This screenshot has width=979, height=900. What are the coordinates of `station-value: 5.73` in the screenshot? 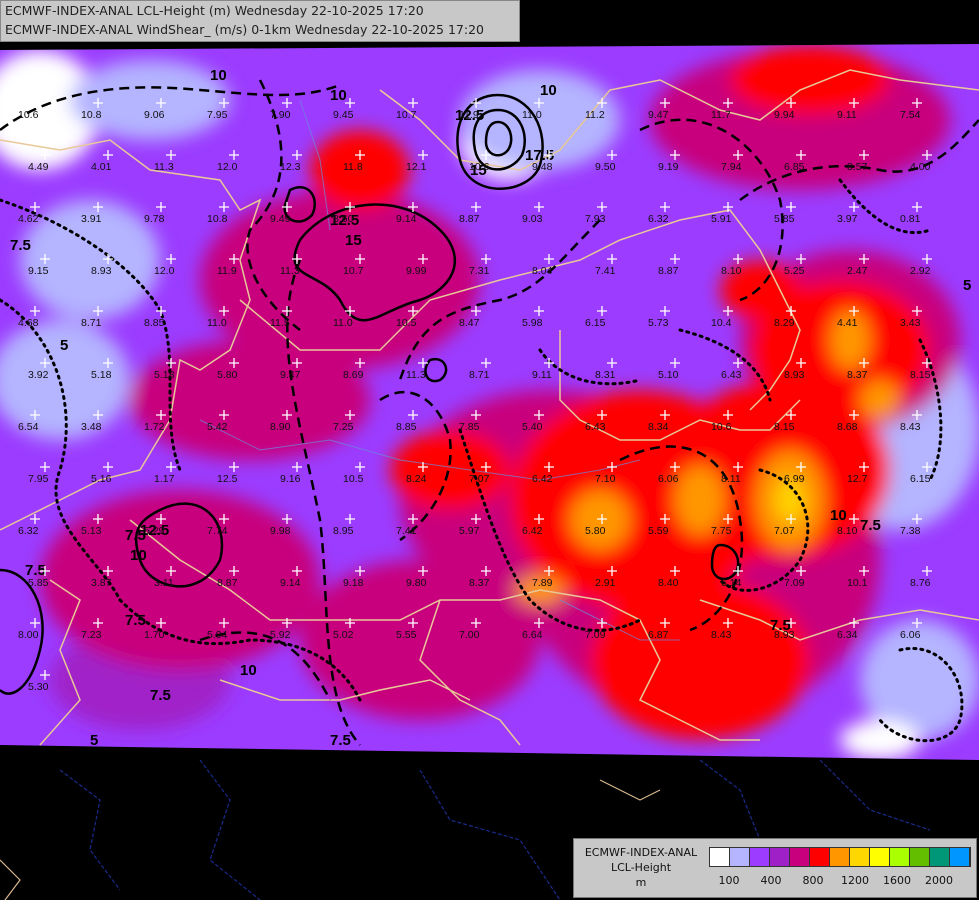 It's located at (658, 323).